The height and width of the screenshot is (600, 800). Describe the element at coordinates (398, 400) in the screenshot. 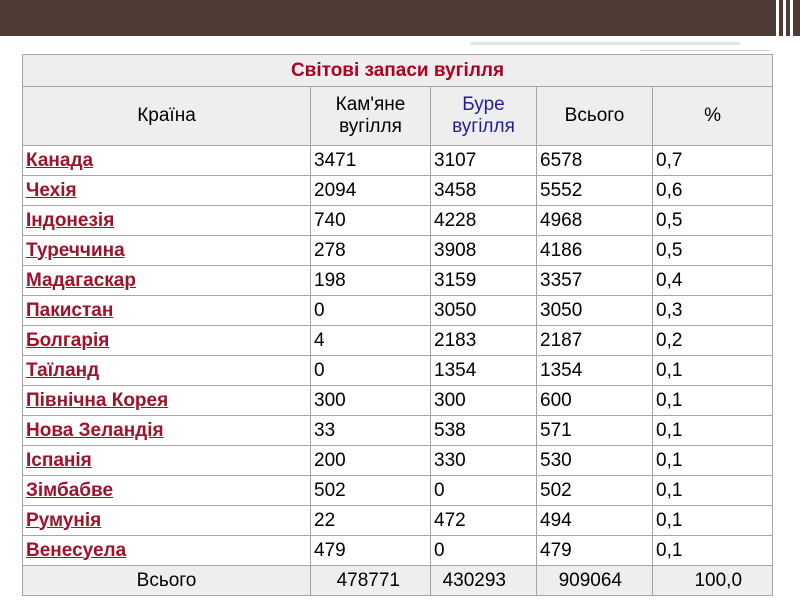

I see `table-row: Північна Корея 300 300 600 0,1` at that location.